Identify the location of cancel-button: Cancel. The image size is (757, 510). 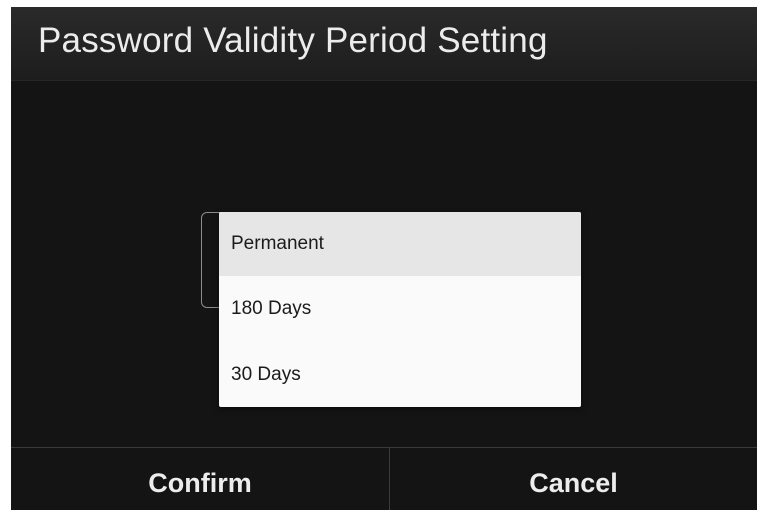
(573, 479).